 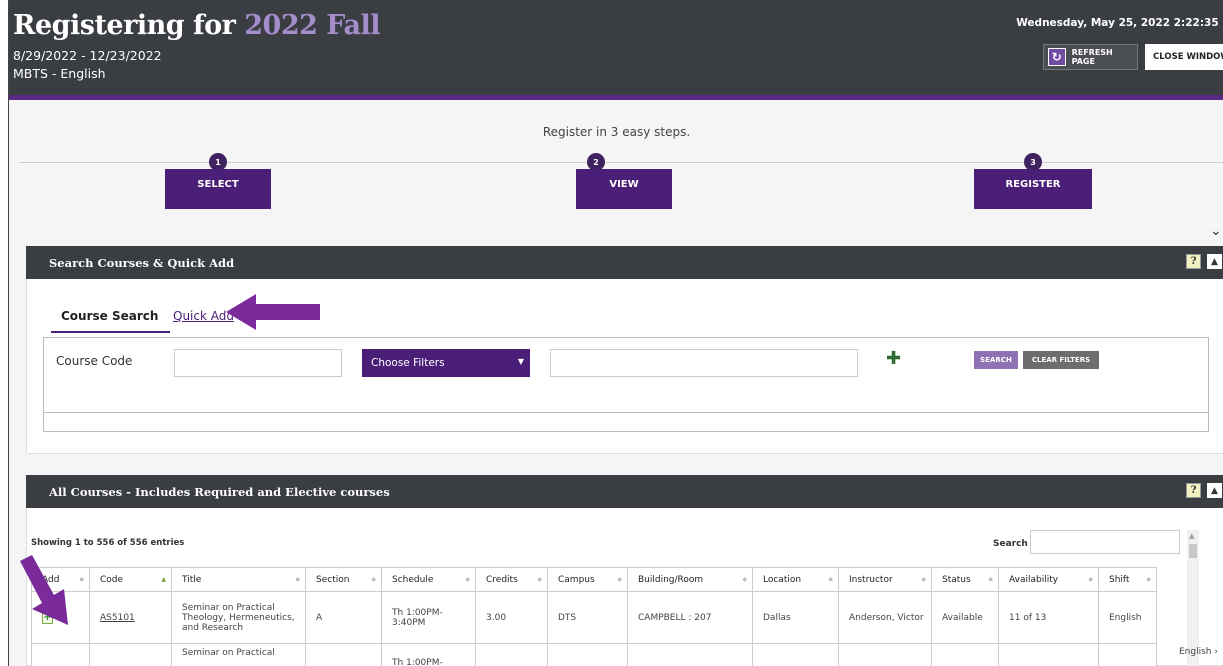 What do you see at coordinates (44, 590) in the screenshot?
I see `annotation-arrow-add-icon` at bounding box center [44, 590].